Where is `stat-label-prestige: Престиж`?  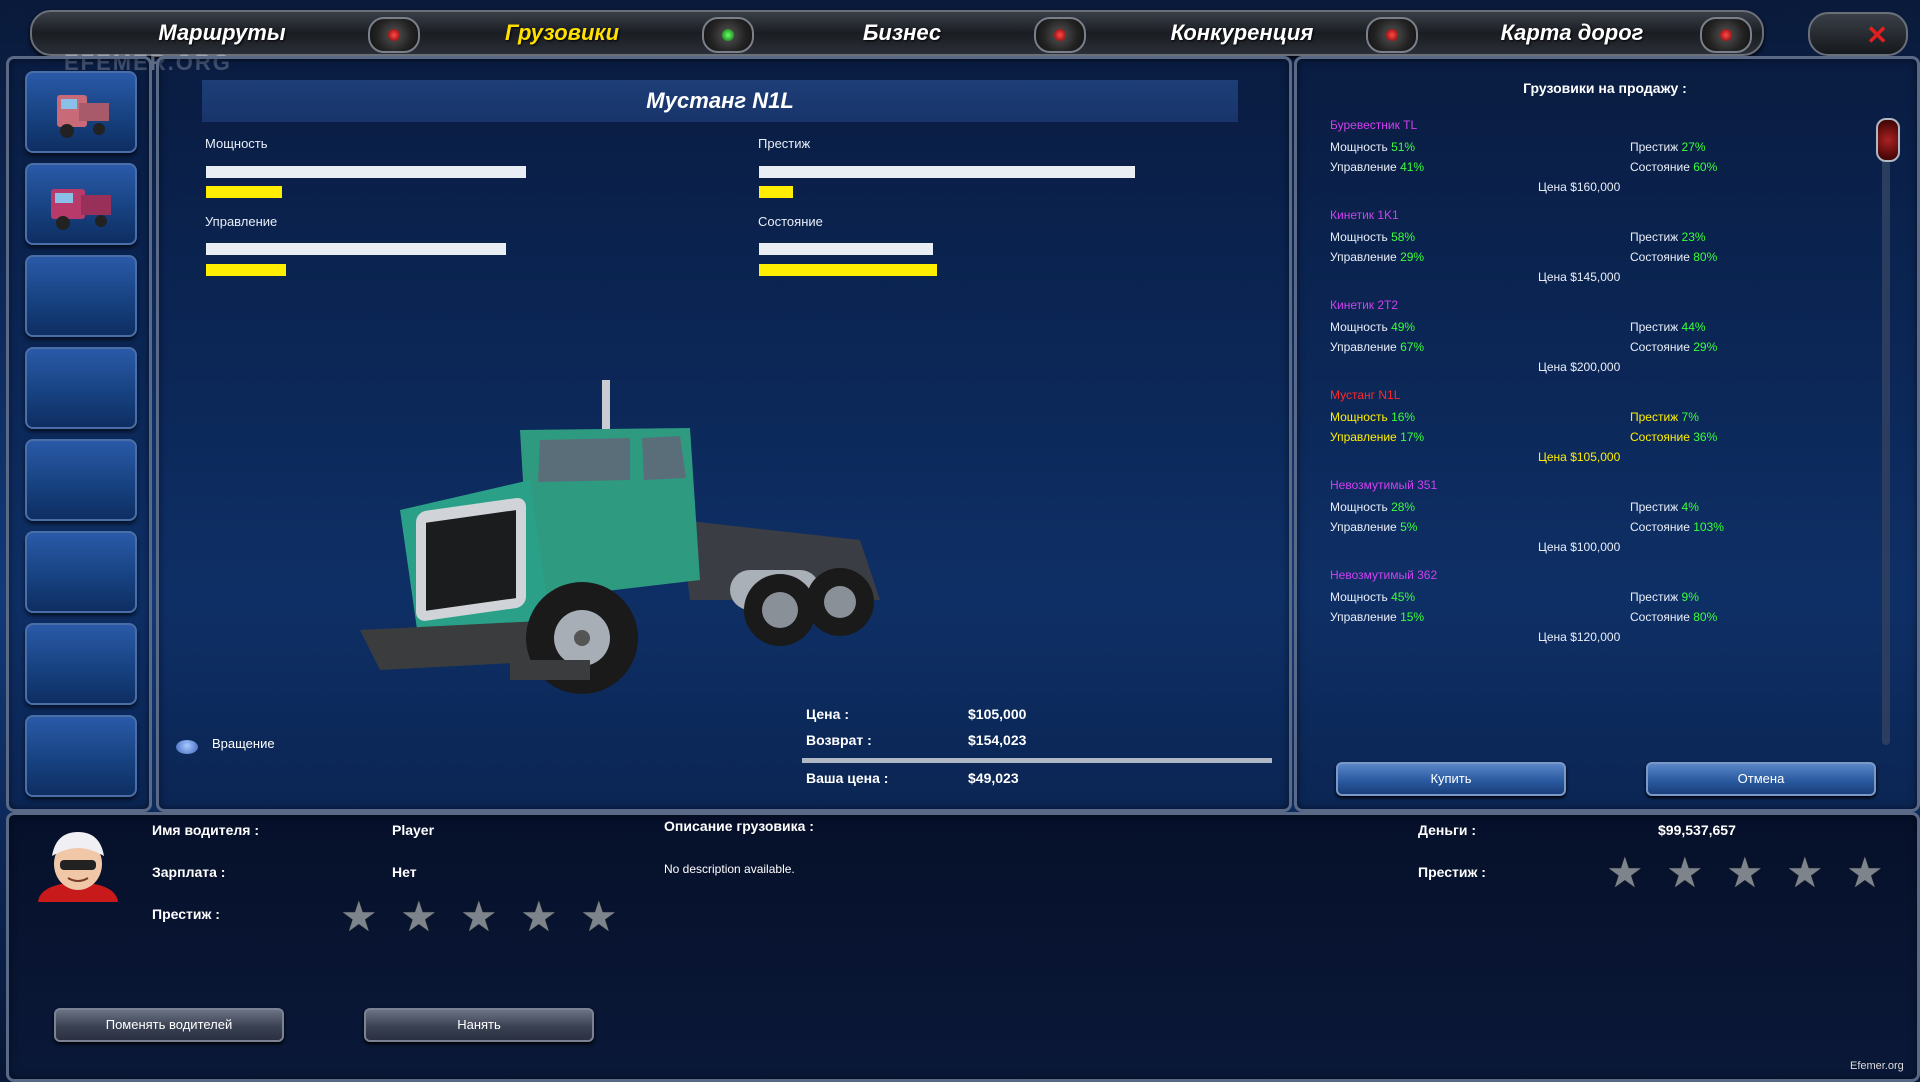 stat-label-prestige: Престиж is located at coordinates (784, 143).